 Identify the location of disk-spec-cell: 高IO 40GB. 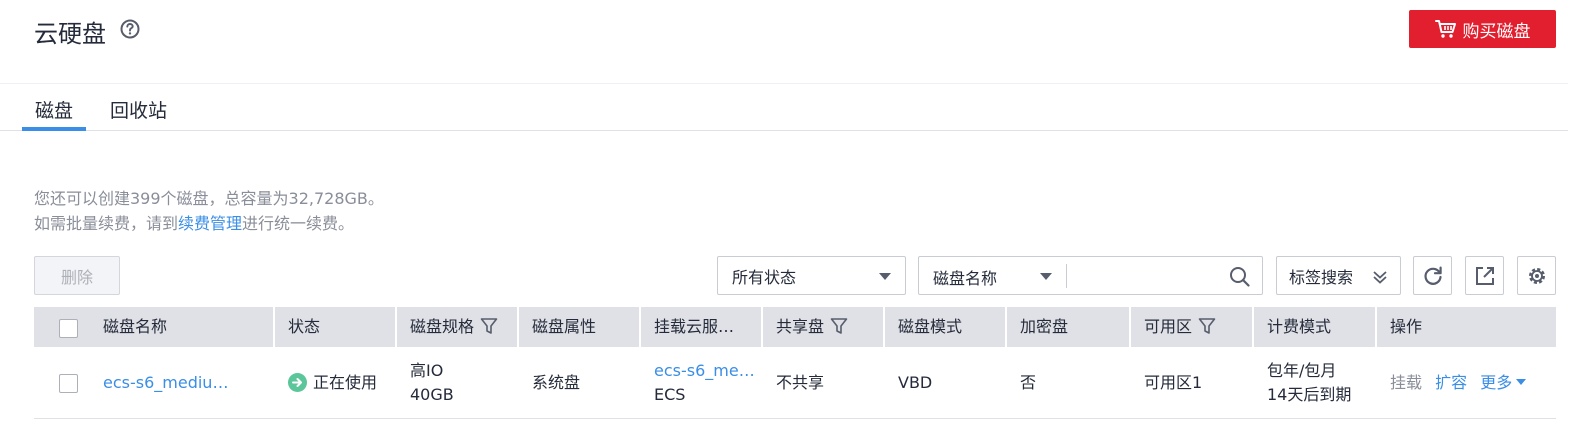
(432, 383).